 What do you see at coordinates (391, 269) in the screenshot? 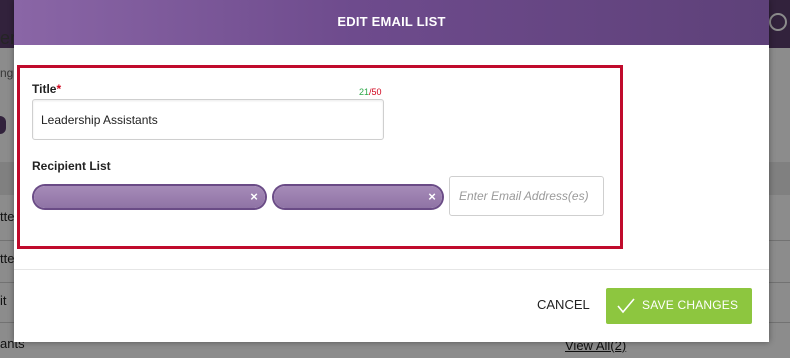
I see `footer-divider` at bounding box center [391, 269].